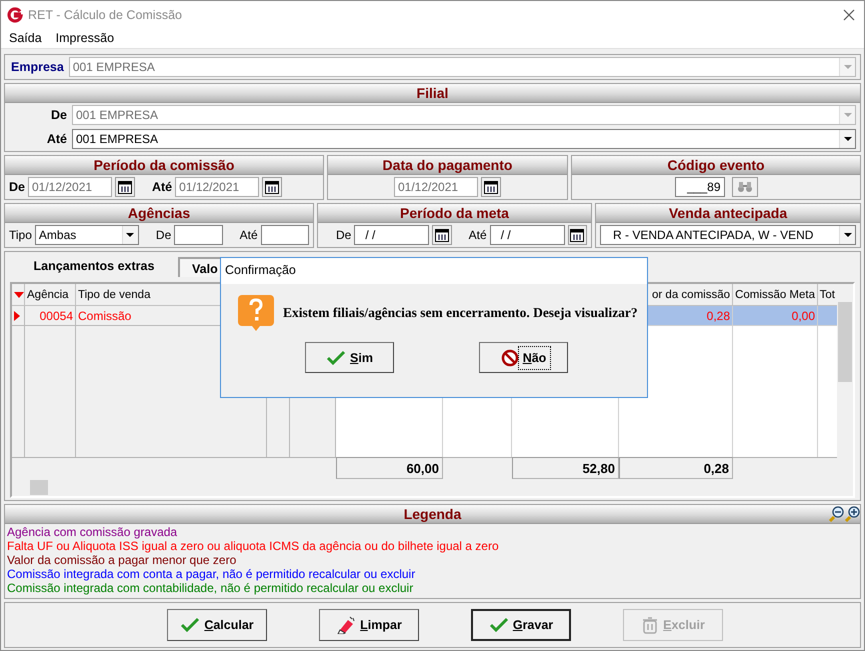  What do you see at coordinates (105, 15) in the screenshot?
I see `window-title: RET - Cálculo de Comissão` at bounding box center [105, 15].